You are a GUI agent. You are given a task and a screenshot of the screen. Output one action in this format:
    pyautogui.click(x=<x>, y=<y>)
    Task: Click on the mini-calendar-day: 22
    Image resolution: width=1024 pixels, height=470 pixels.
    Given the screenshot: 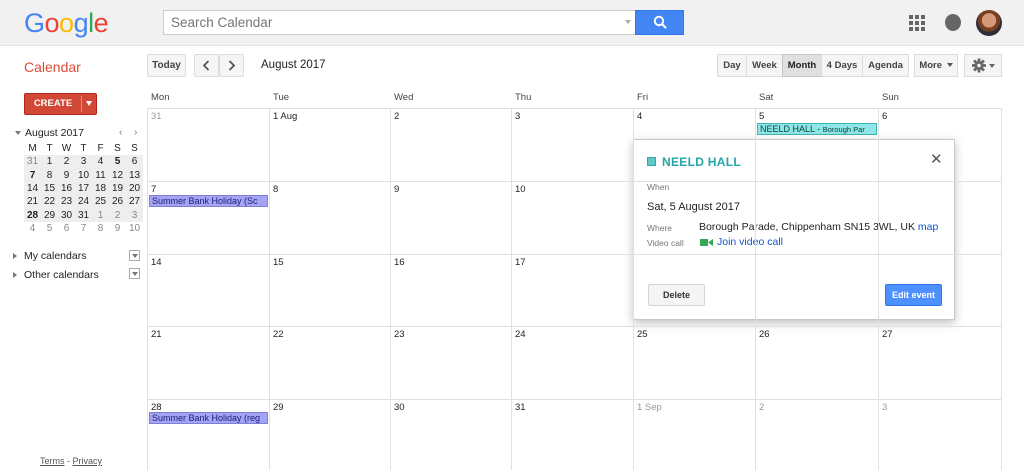 What is the action you would take?
    pyautogui.click(x=49, y=202)
    